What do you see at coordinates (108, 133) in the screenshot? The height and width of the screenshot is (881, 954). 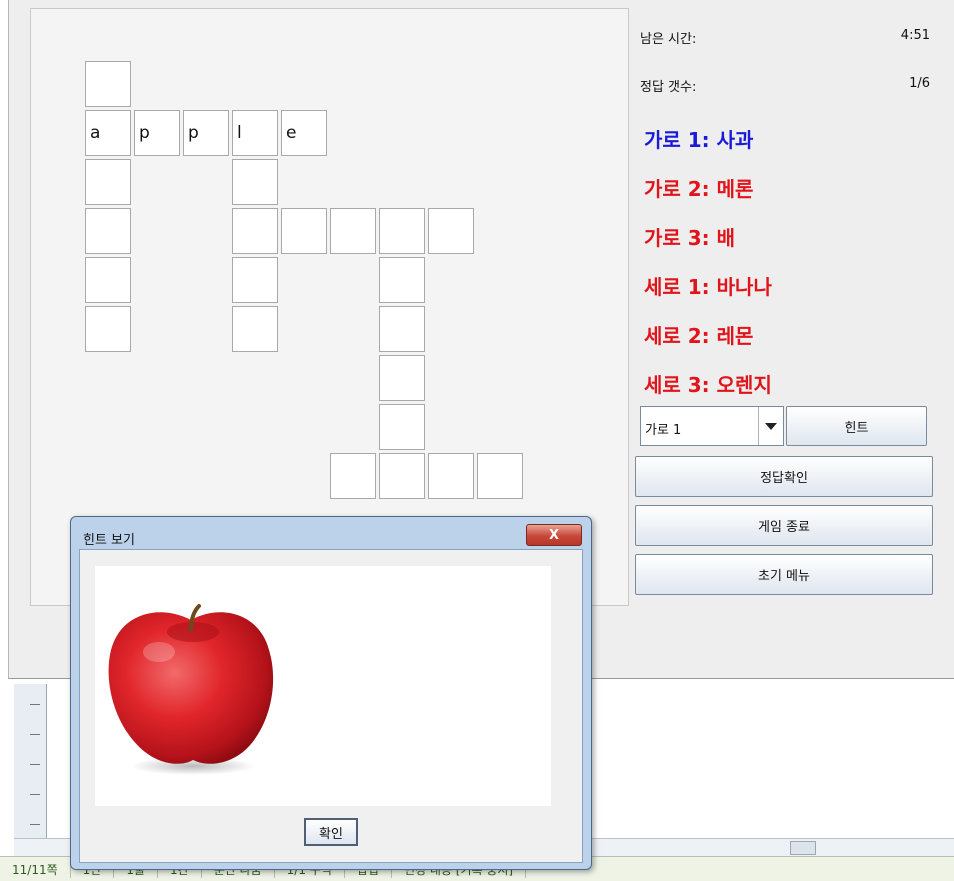 I see `grid-cell: a` at bounding box center [108, 133].